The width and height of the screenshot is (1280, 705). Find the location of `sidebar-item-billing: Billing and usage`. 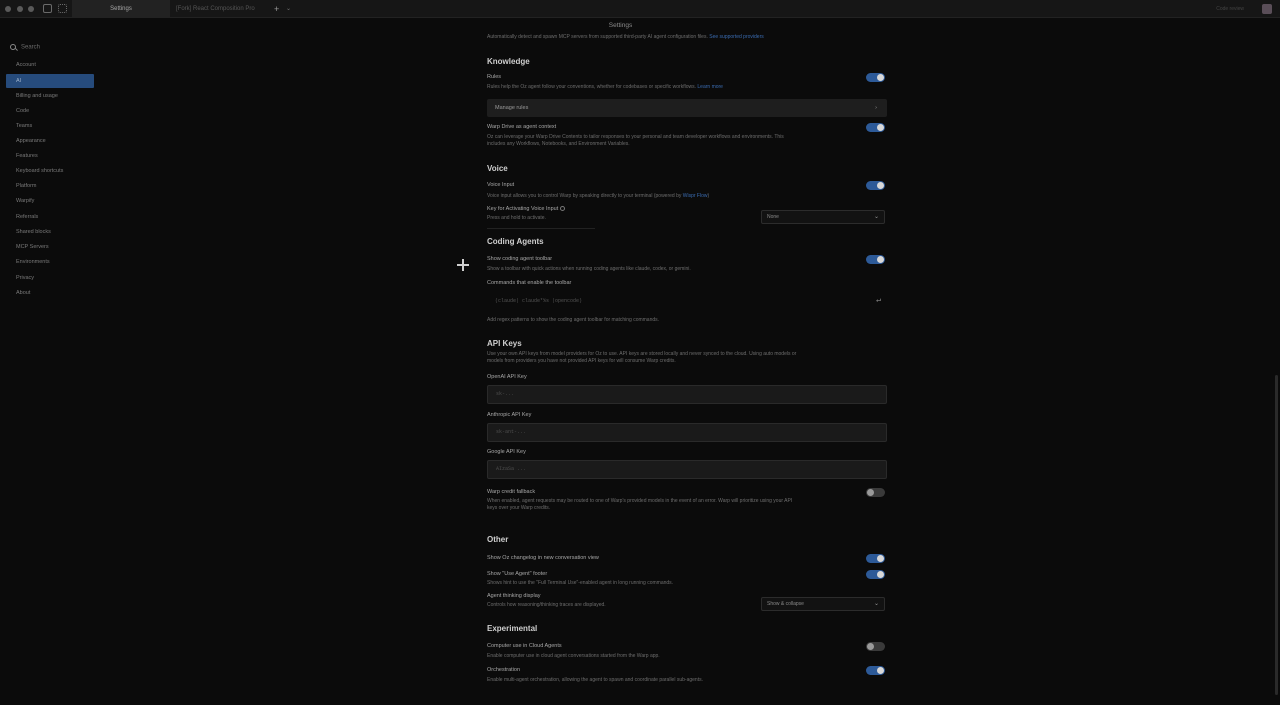

sidebar-item-billing: Billing and usage is located at coordinates (50, 96).